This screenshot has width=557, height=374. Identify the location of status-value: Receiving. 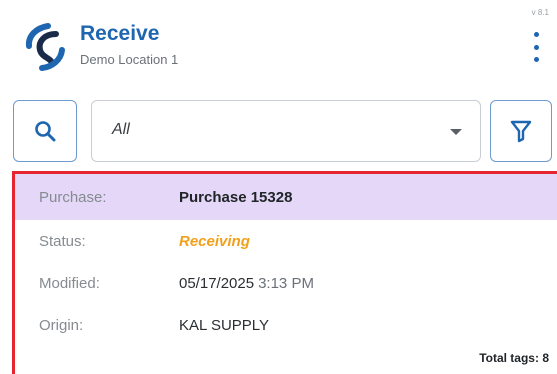
(214, 241).